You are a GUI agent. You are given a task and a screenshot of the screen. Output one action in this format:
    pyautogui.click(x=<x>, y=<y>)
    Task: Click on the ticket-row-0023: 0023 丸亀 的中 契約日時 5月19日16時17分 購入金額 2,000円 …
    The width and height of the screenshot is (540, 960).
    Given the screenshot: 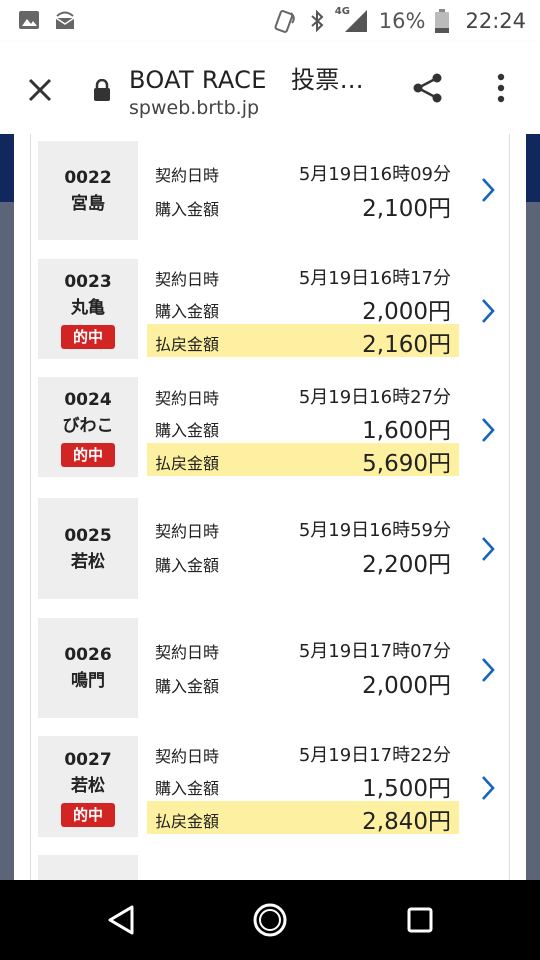 What is the action you would take?
    pyautogui.click(x=270, y=311)
    